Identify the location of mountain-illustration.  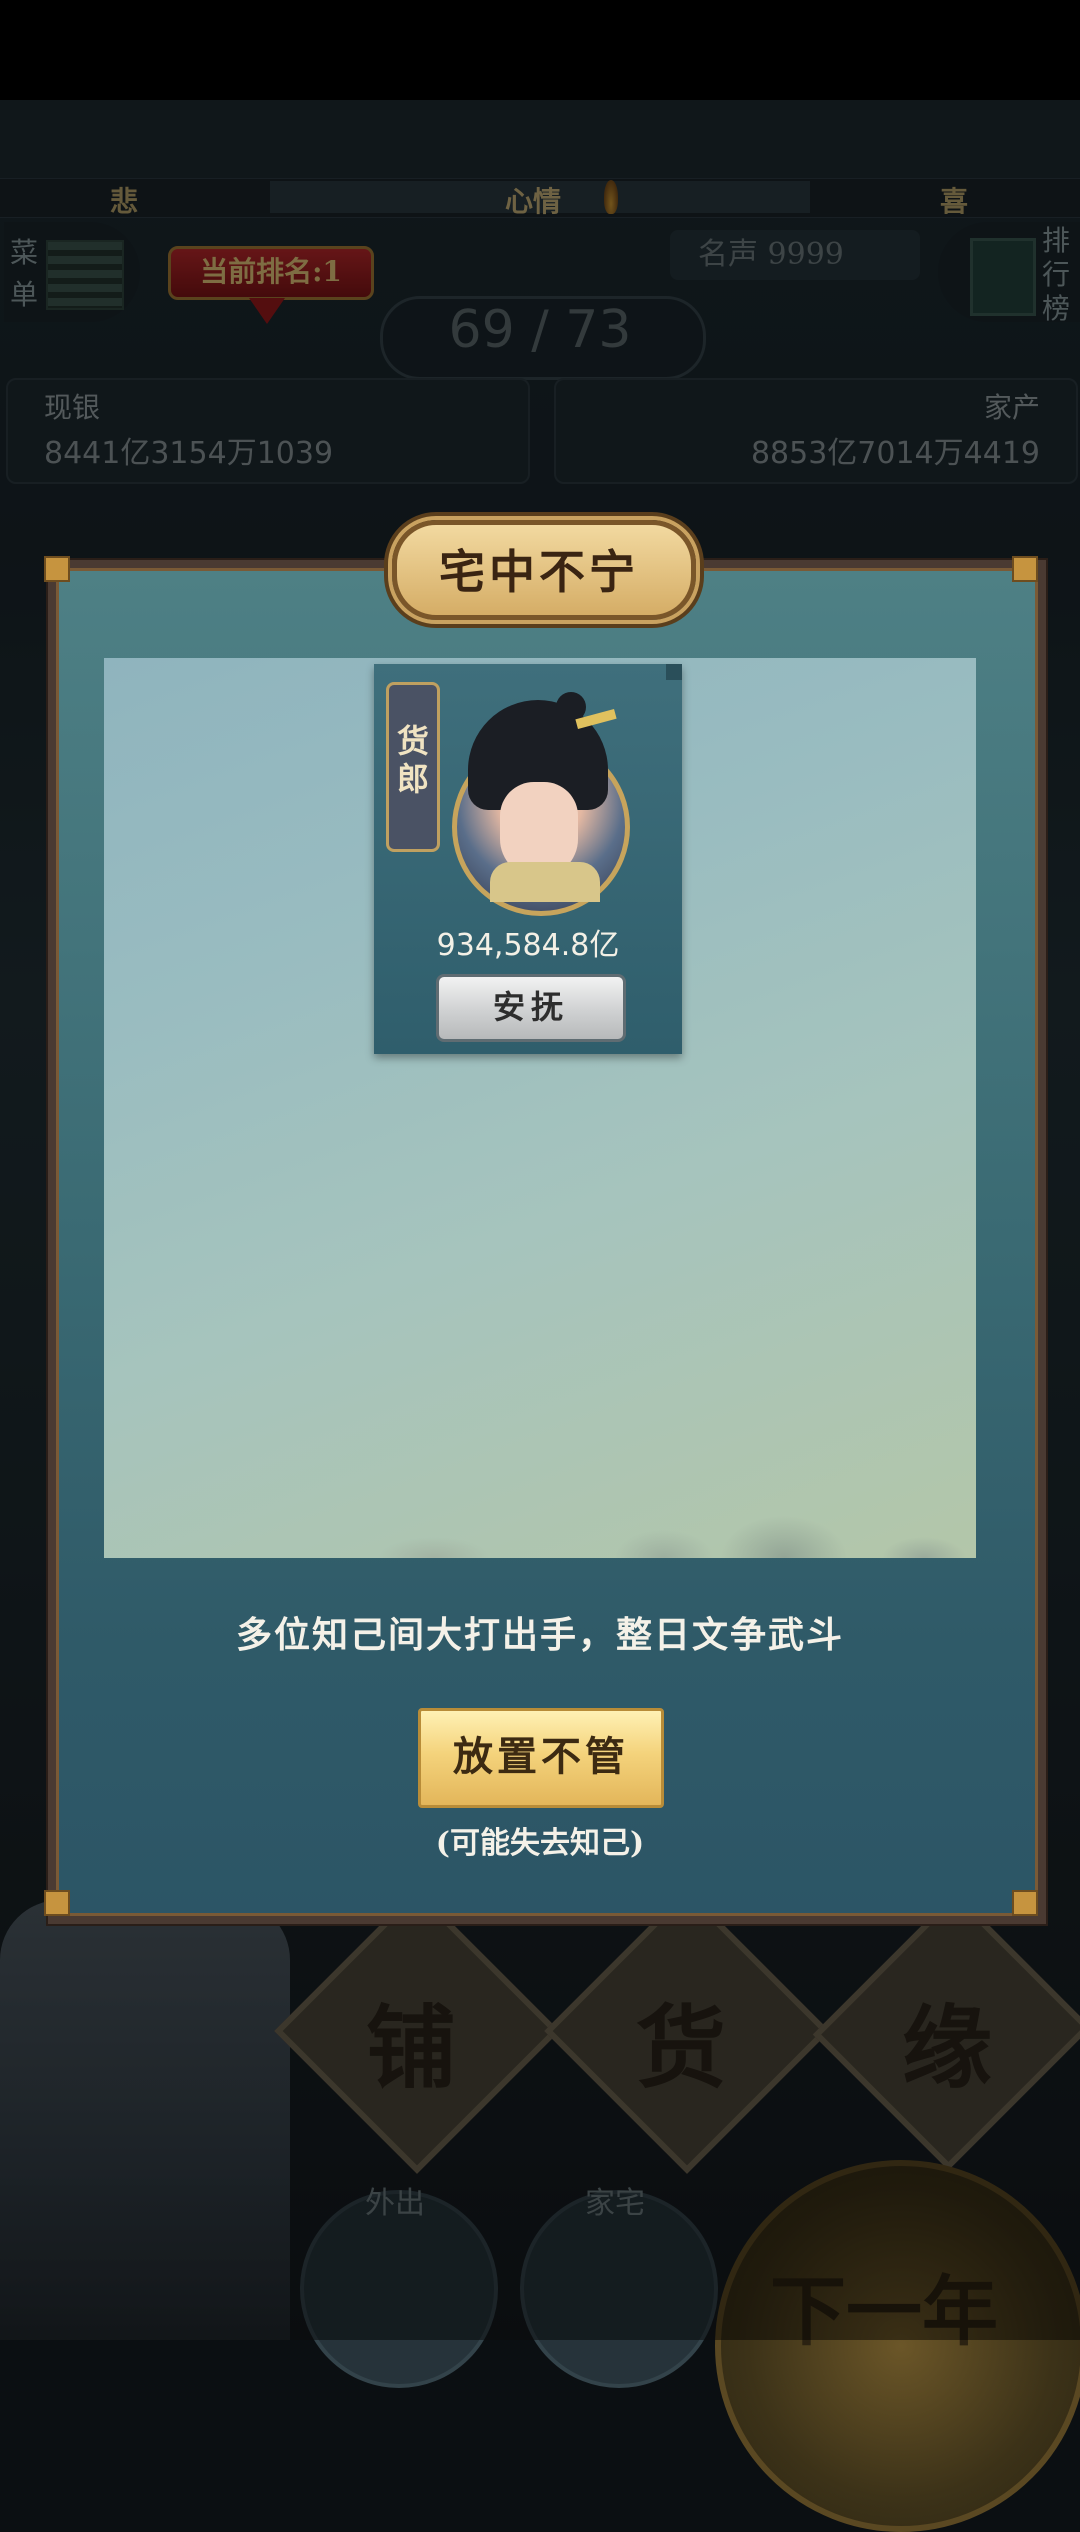
(540, 1498).